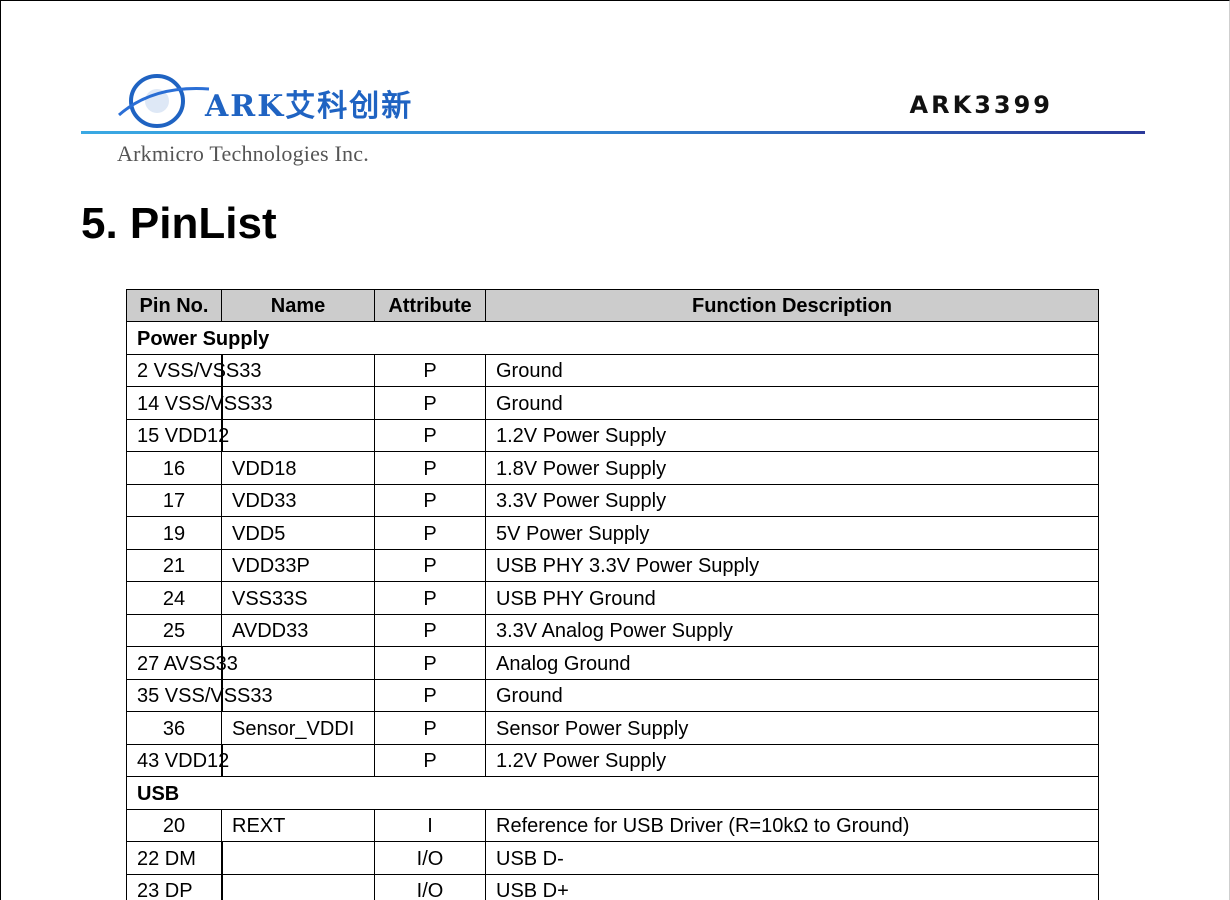 This screenshot has height=900, width=1230. What do you see at coordinates (174, 305) in the screenshot?
I see `col-header-pin: Pin No.` at bounding box center [174, 305].